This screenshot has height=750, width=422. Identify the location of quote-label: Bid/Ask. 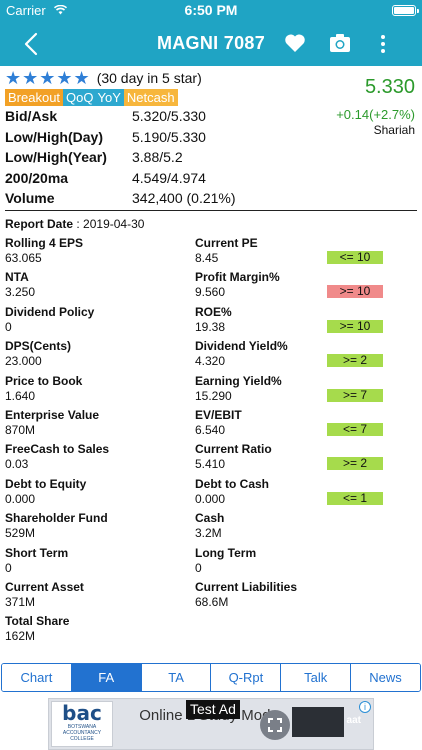
(31, 116).